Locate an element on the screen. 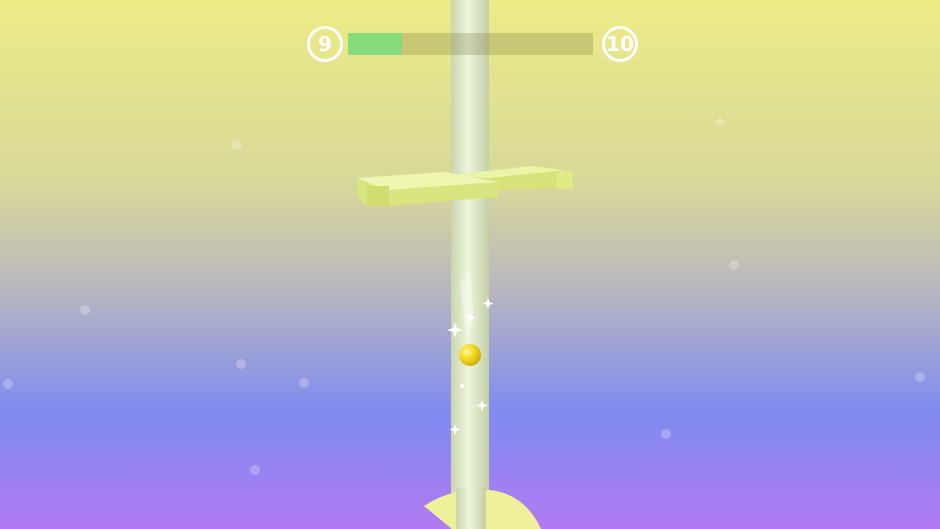 Image resolution: width=940 pixels, height=529 pixels. current-level-number: 9 is located at coordinates (325, 44).